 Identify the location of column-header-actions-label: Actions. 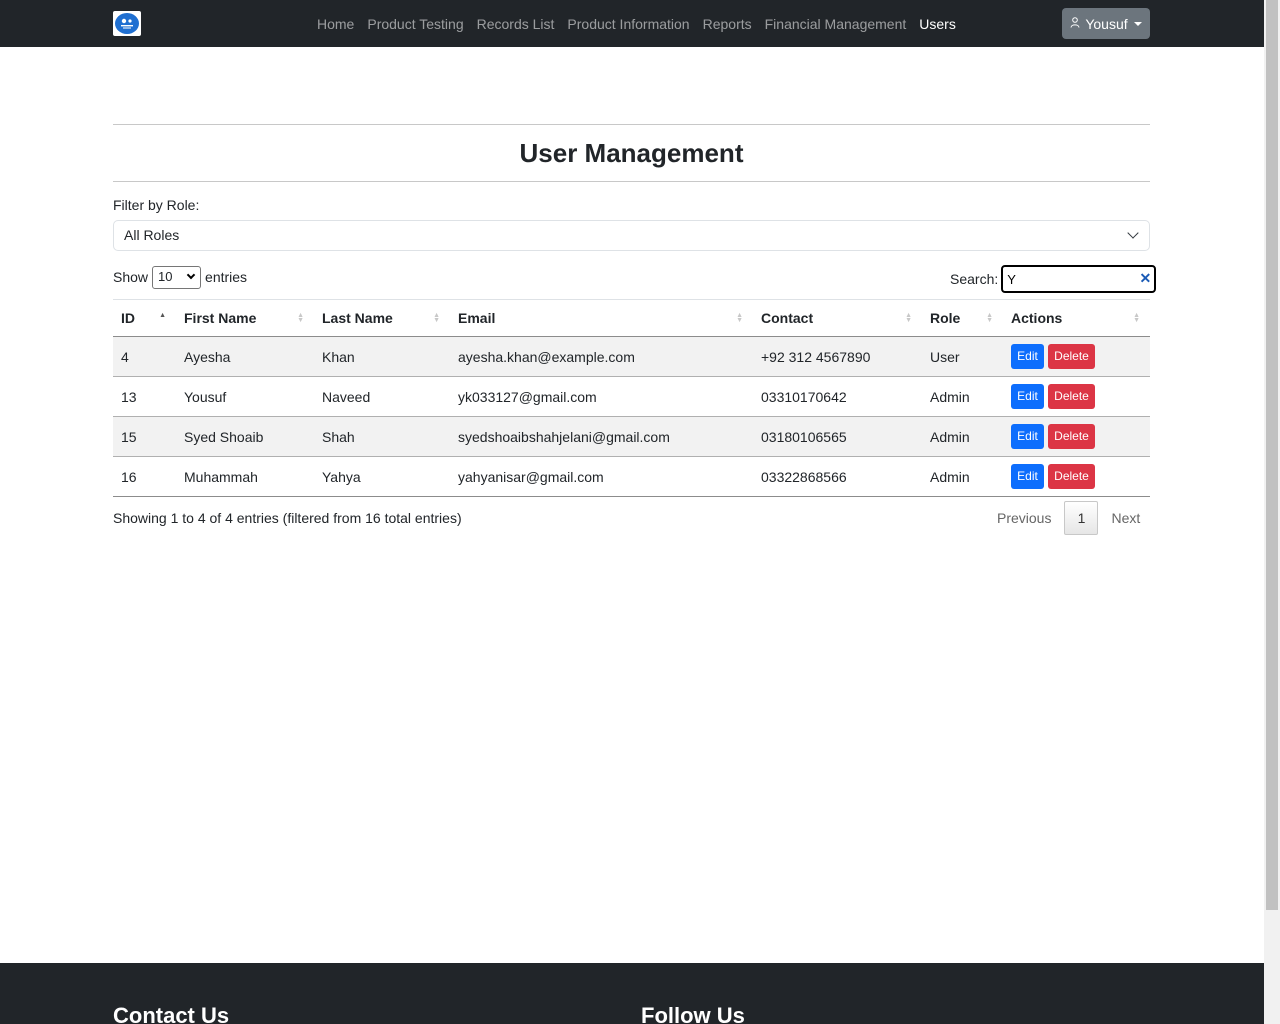
(1037, 318).